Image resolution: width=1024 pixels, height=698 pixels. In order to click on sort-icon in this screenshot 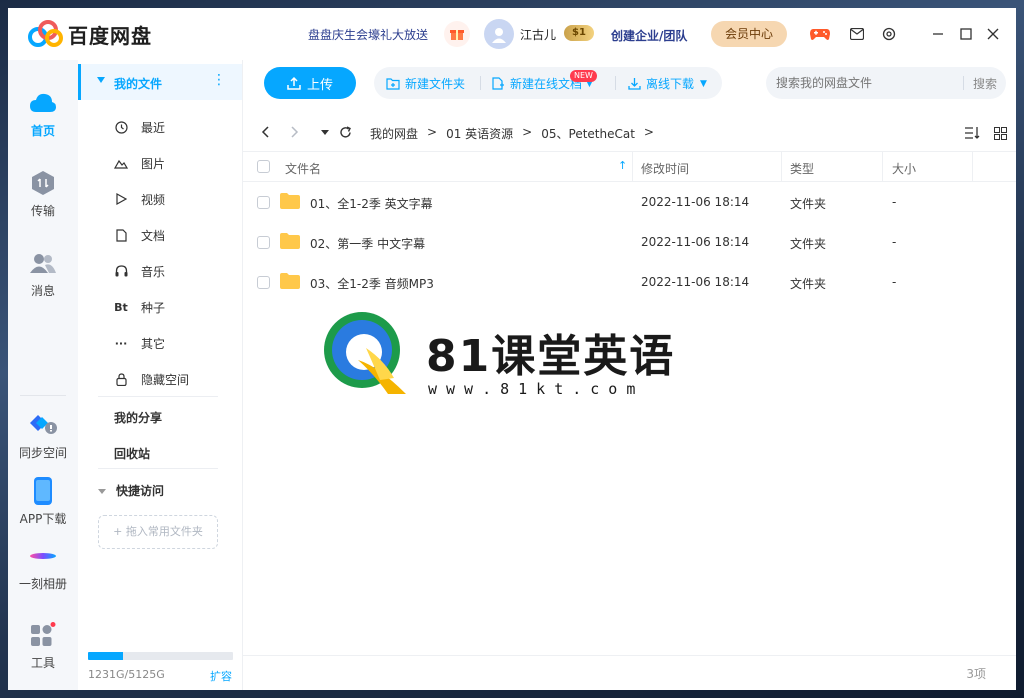, I will do `click(972, 133)`.